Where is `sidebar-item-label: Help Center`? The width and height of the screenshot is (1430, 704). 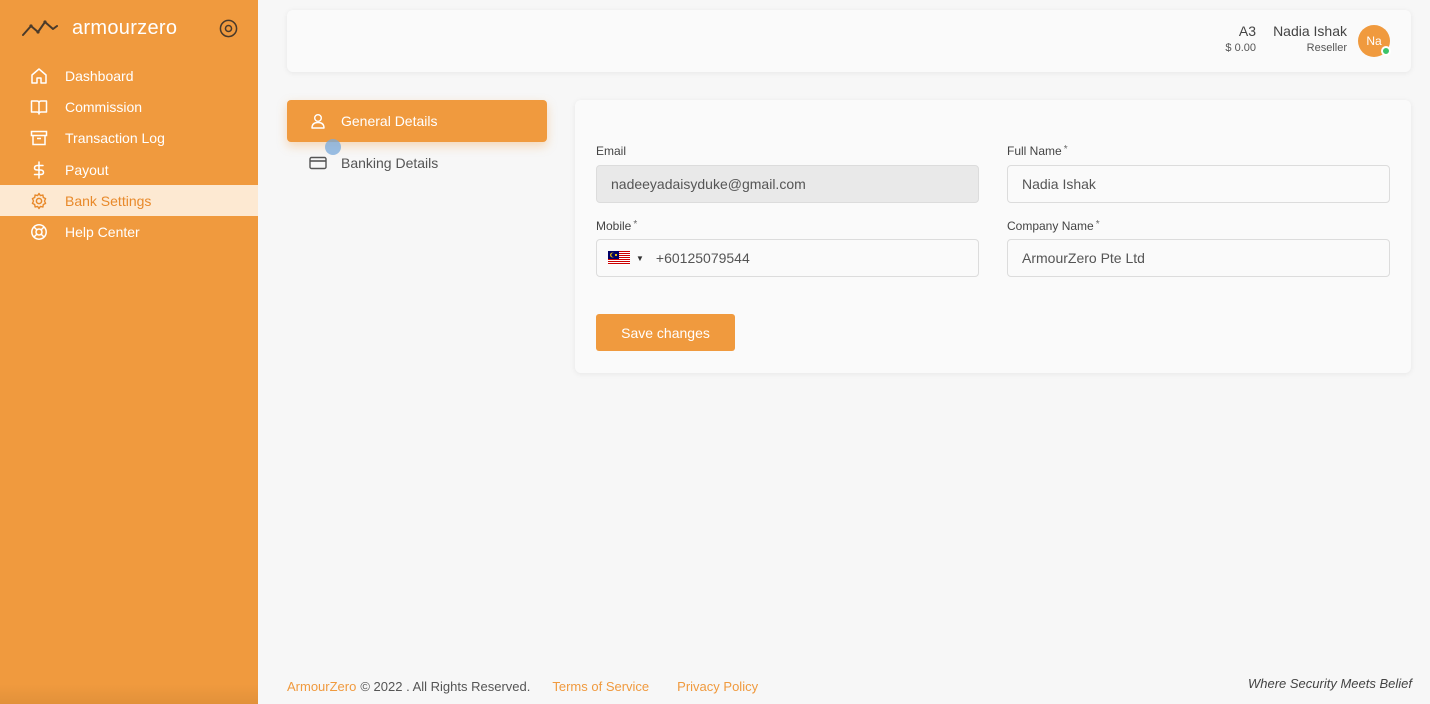
sidebar-item-label: Help Center is located at coordinates (102, 232).